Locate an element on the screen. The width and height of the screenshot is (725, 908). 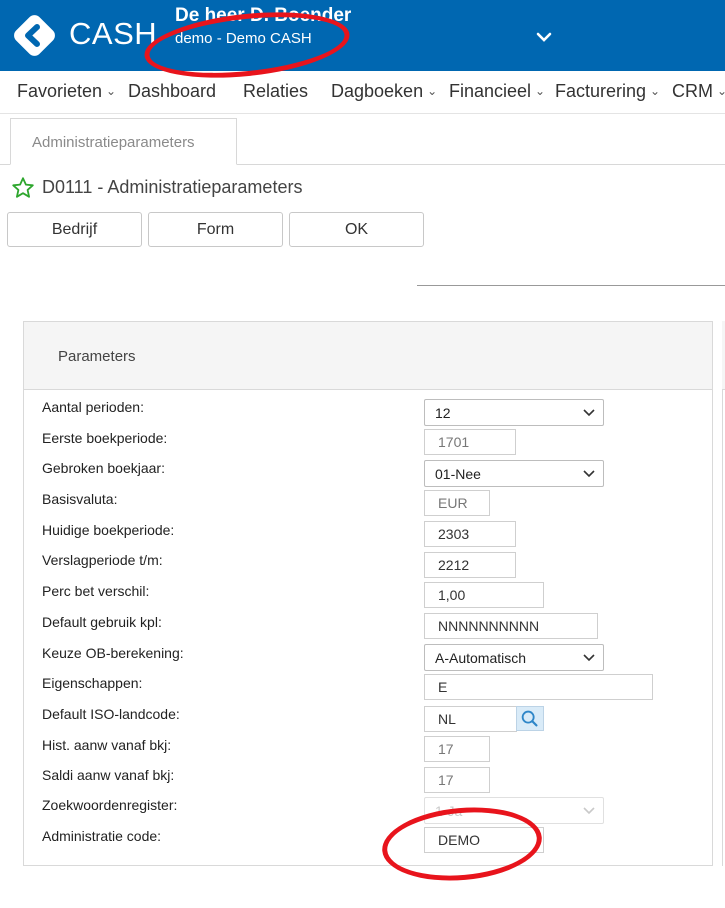
default-gebruik-kpl-input: NNNNNNNNNN is located at coordinates (511, 626).